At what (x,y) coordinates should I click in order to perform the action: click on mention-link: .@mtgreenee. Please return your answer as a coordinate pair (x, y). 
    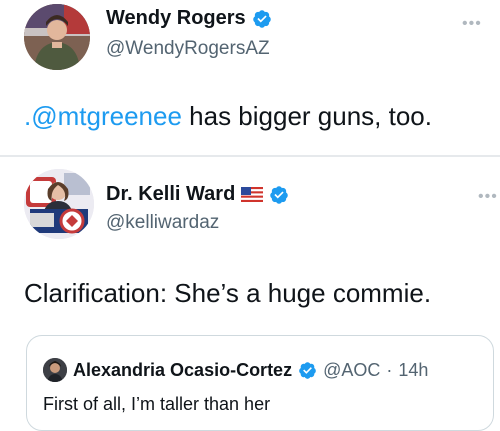
    Looking at the image, I should click on (103, 116).